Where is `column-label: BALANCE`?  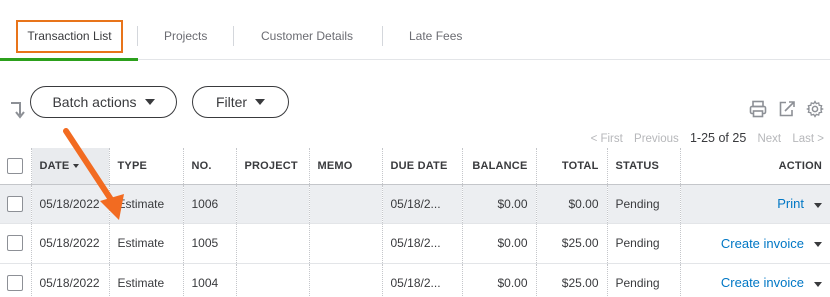
column-label: BALANCE is located at coordinates (500, 165).